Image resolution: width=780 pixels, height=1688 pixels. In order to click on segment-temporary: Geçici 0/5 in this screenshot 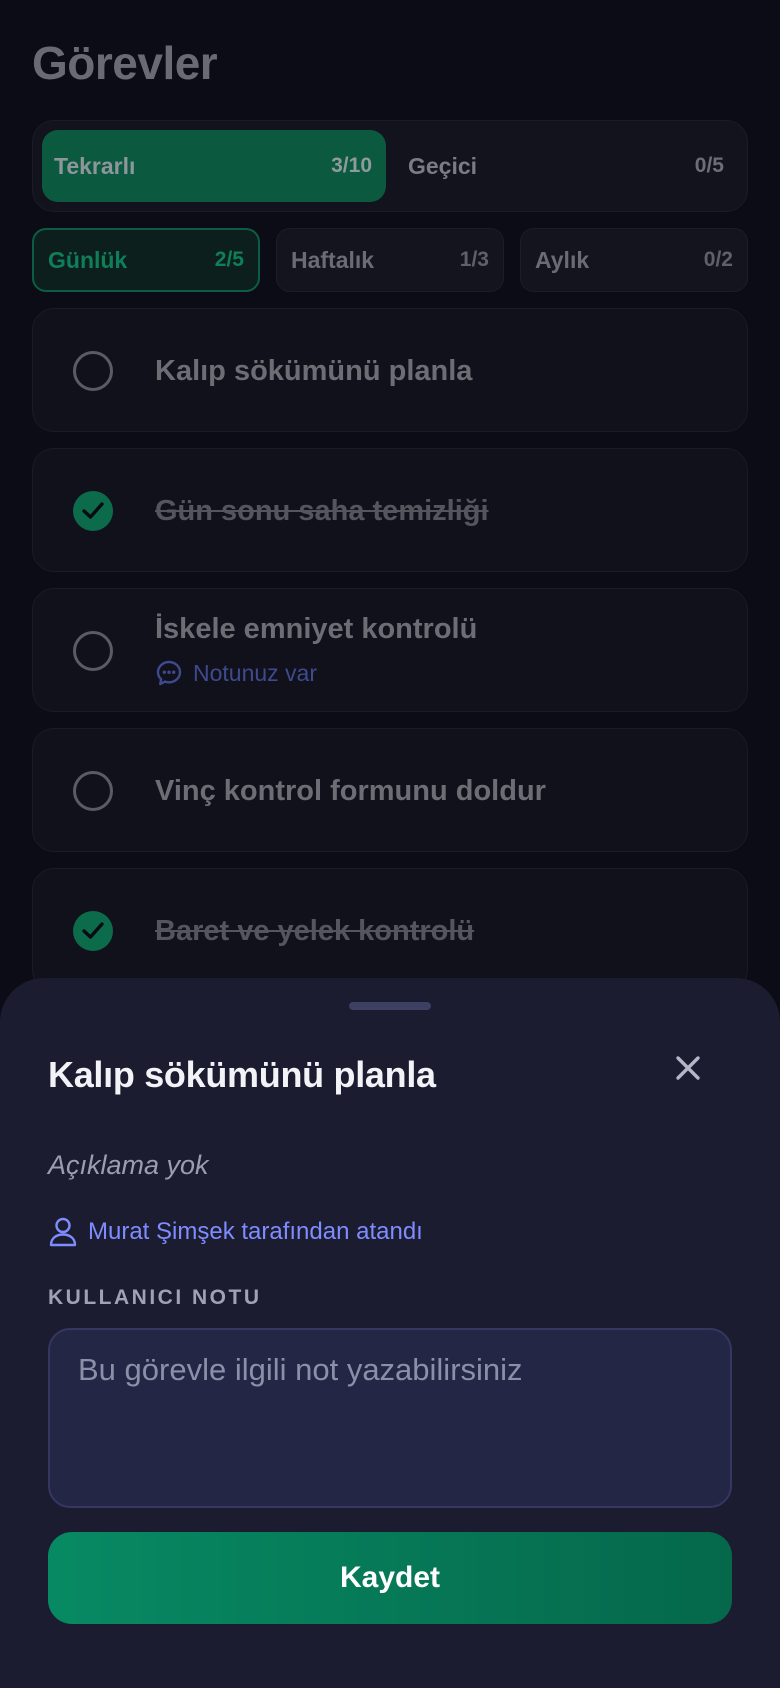, I will do `click(567, 166)`.